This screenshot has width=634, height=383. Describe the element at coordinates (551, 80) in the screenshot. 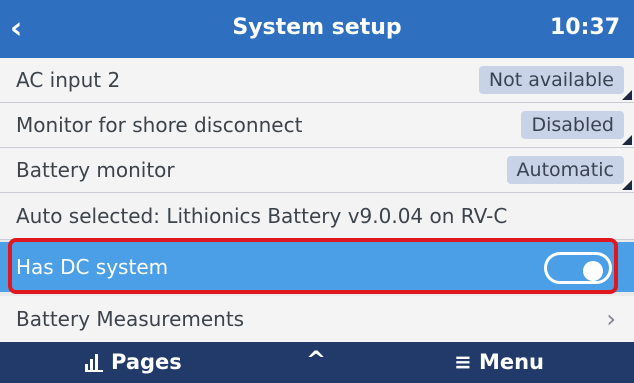

I see `ac-input-2-value: Not available` at that location.